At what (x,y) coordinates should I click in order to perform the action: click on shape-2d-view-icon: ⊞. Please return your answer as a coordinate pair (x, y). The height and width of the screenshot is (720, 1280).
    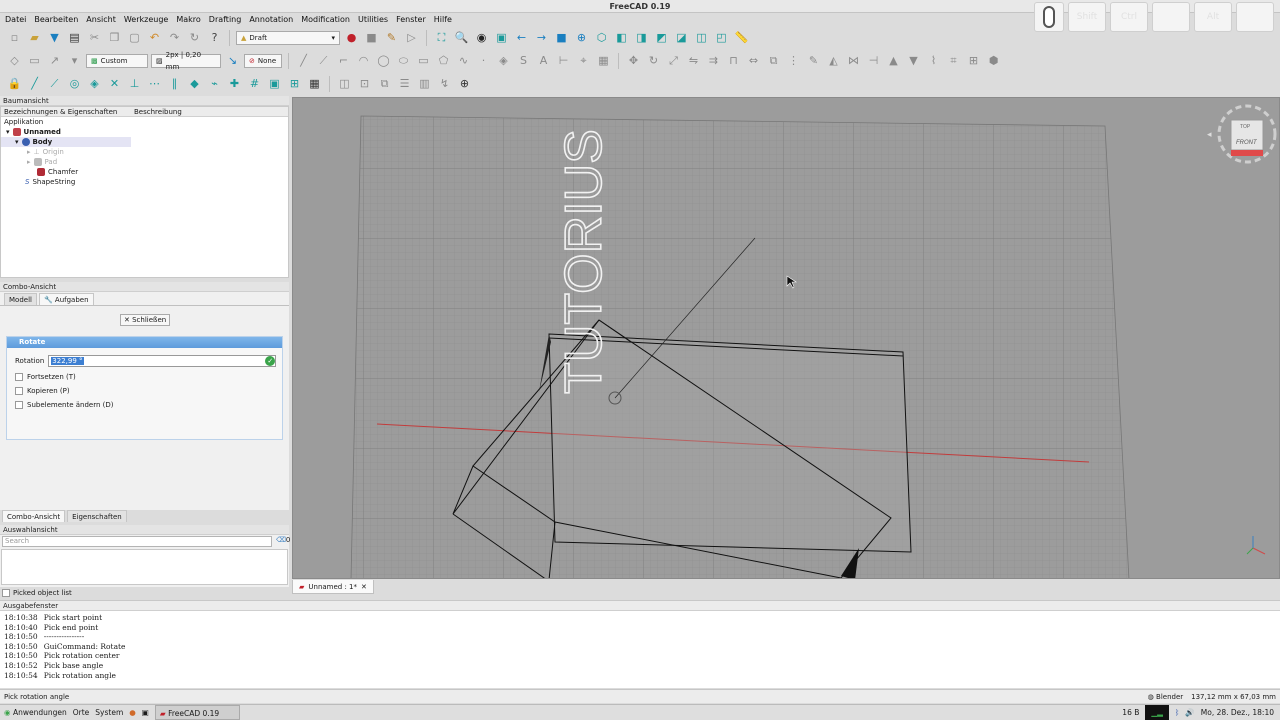
    Looking at the image, I should click on (973, 60).